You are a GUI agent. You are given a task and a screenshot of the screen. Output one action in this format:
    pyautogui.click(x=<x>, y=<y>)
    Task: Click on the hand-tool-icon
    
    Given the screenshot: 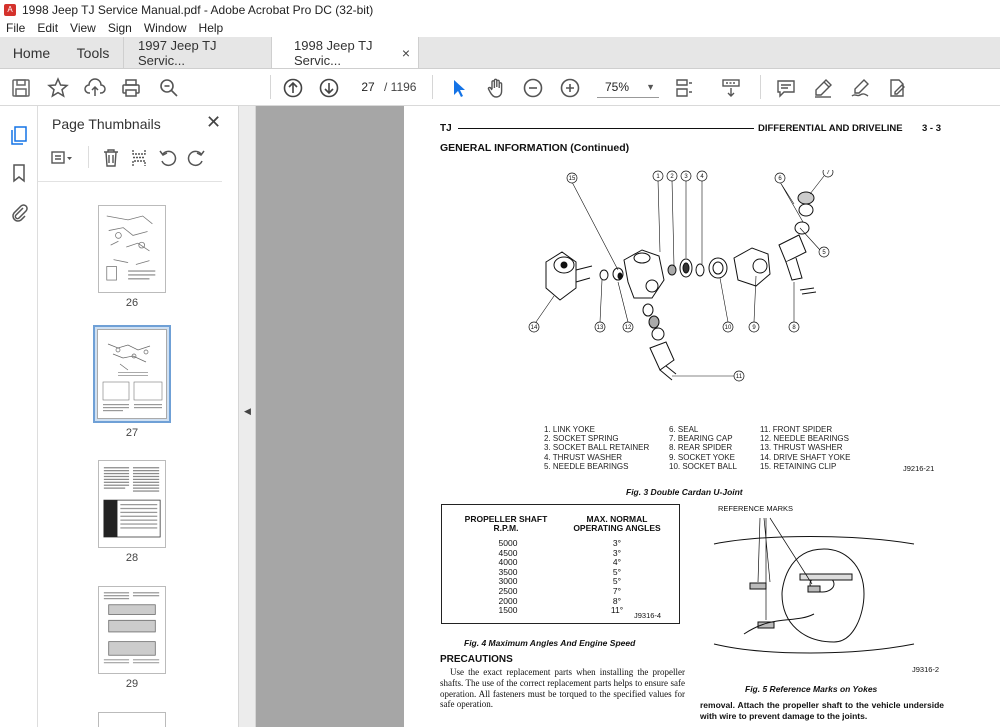 What is the action you would take?
    pyautogui.click(x=496, y=88)
    